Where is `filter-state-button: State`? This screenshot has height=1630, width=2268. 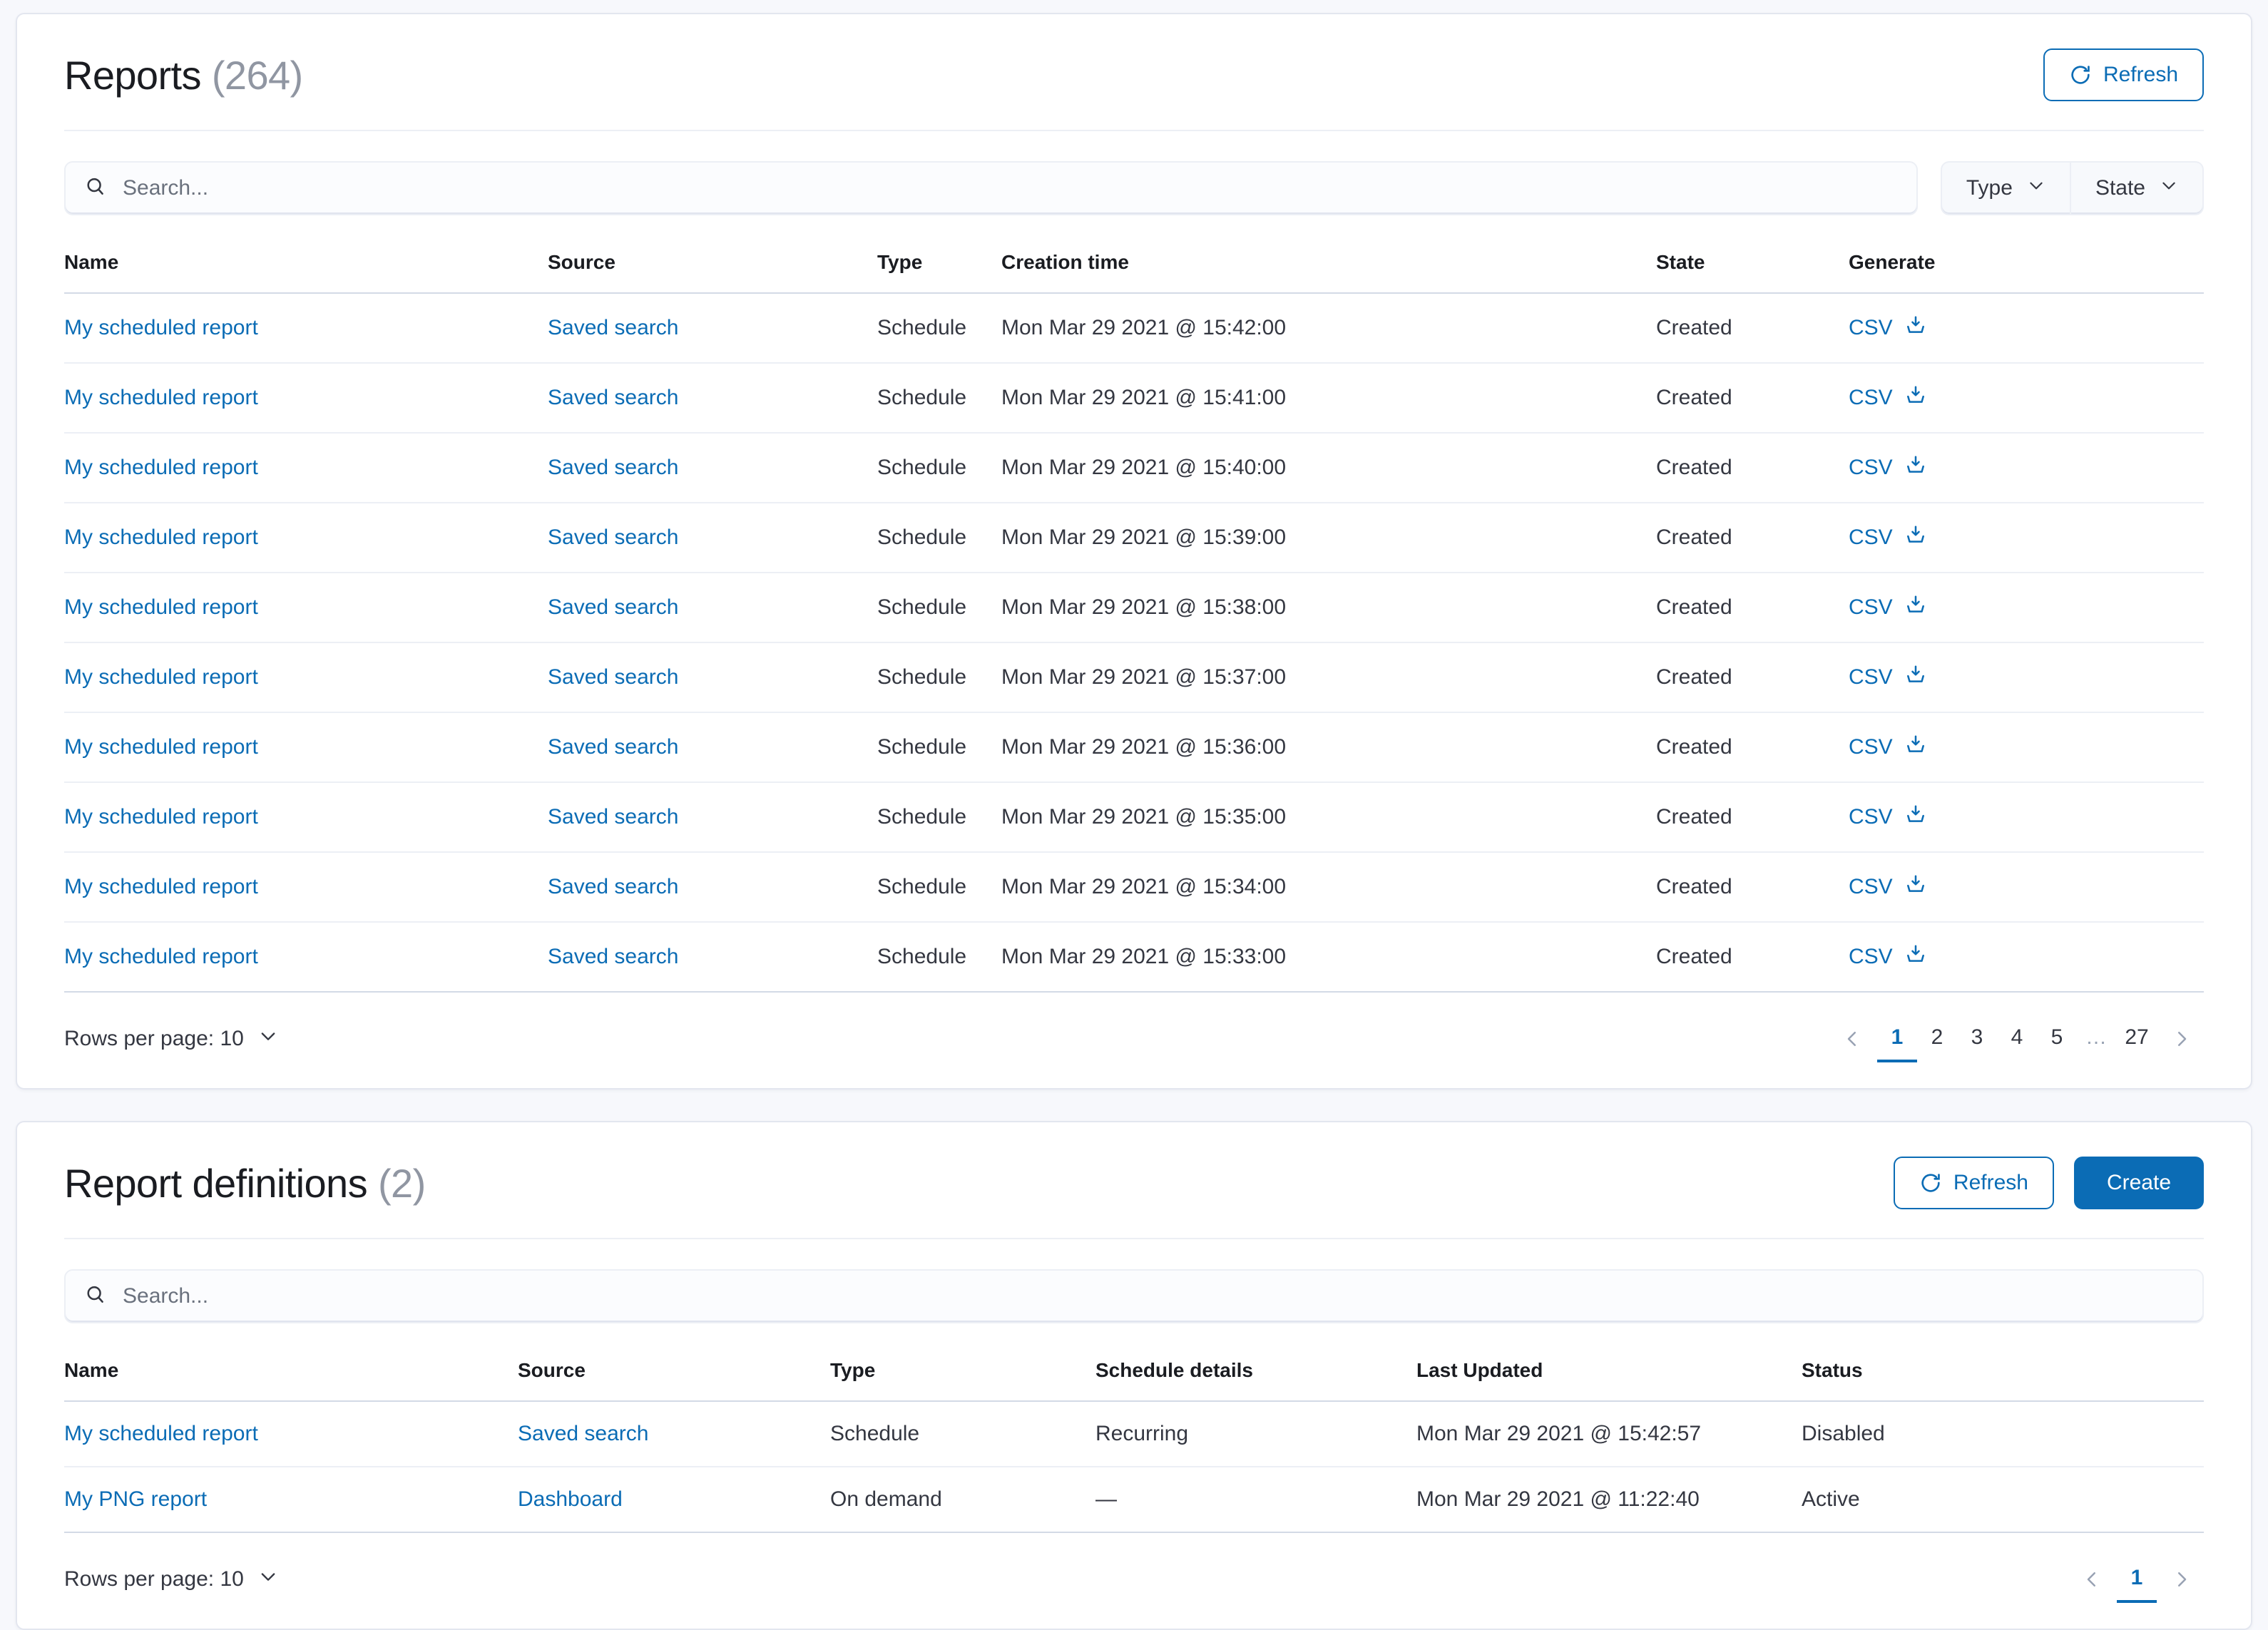 filter-state-button: State is located at coordinates (2137, 188).